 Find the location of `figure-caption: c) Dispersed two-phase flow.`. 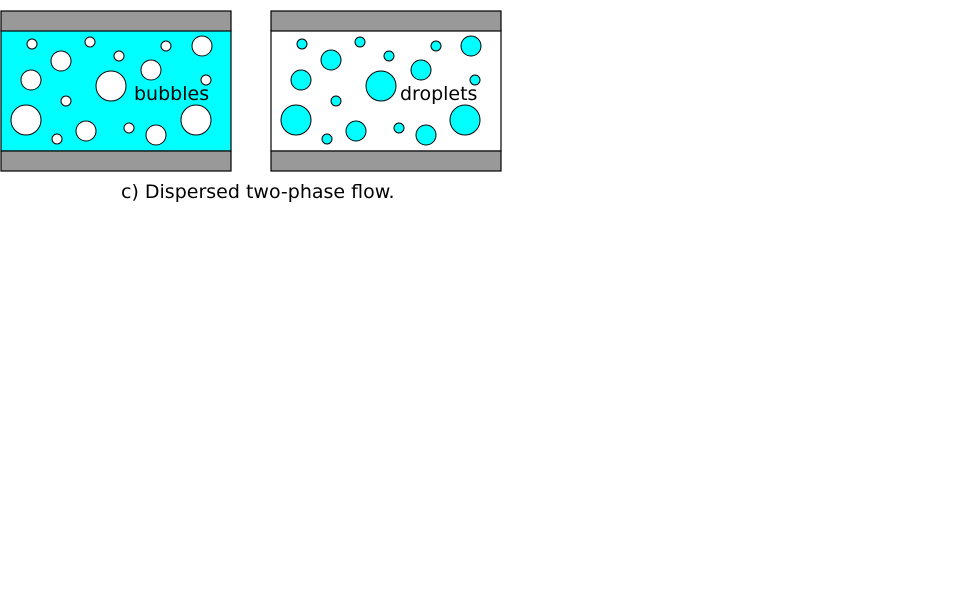

figure-caption: c) Dispersed two-phase flow. is located at coordinates (258, 192).